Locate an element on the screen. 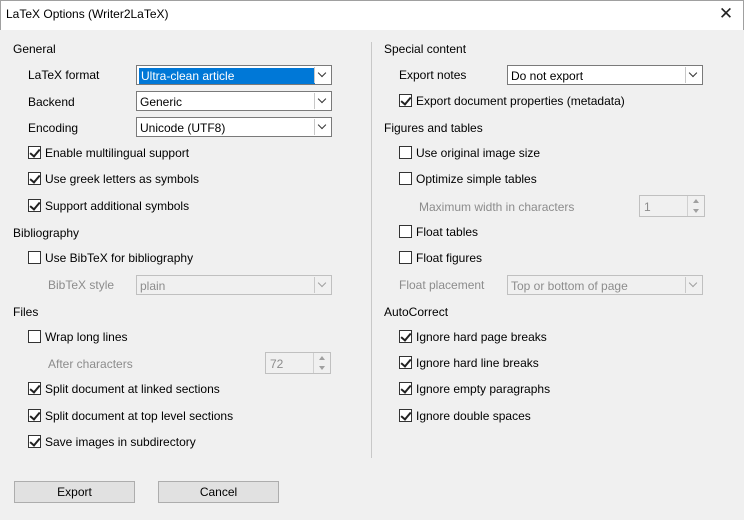 This screenshot has width=744, height=520. multilingual-label: Enable multilingual support is located at coordinates (117, 153).